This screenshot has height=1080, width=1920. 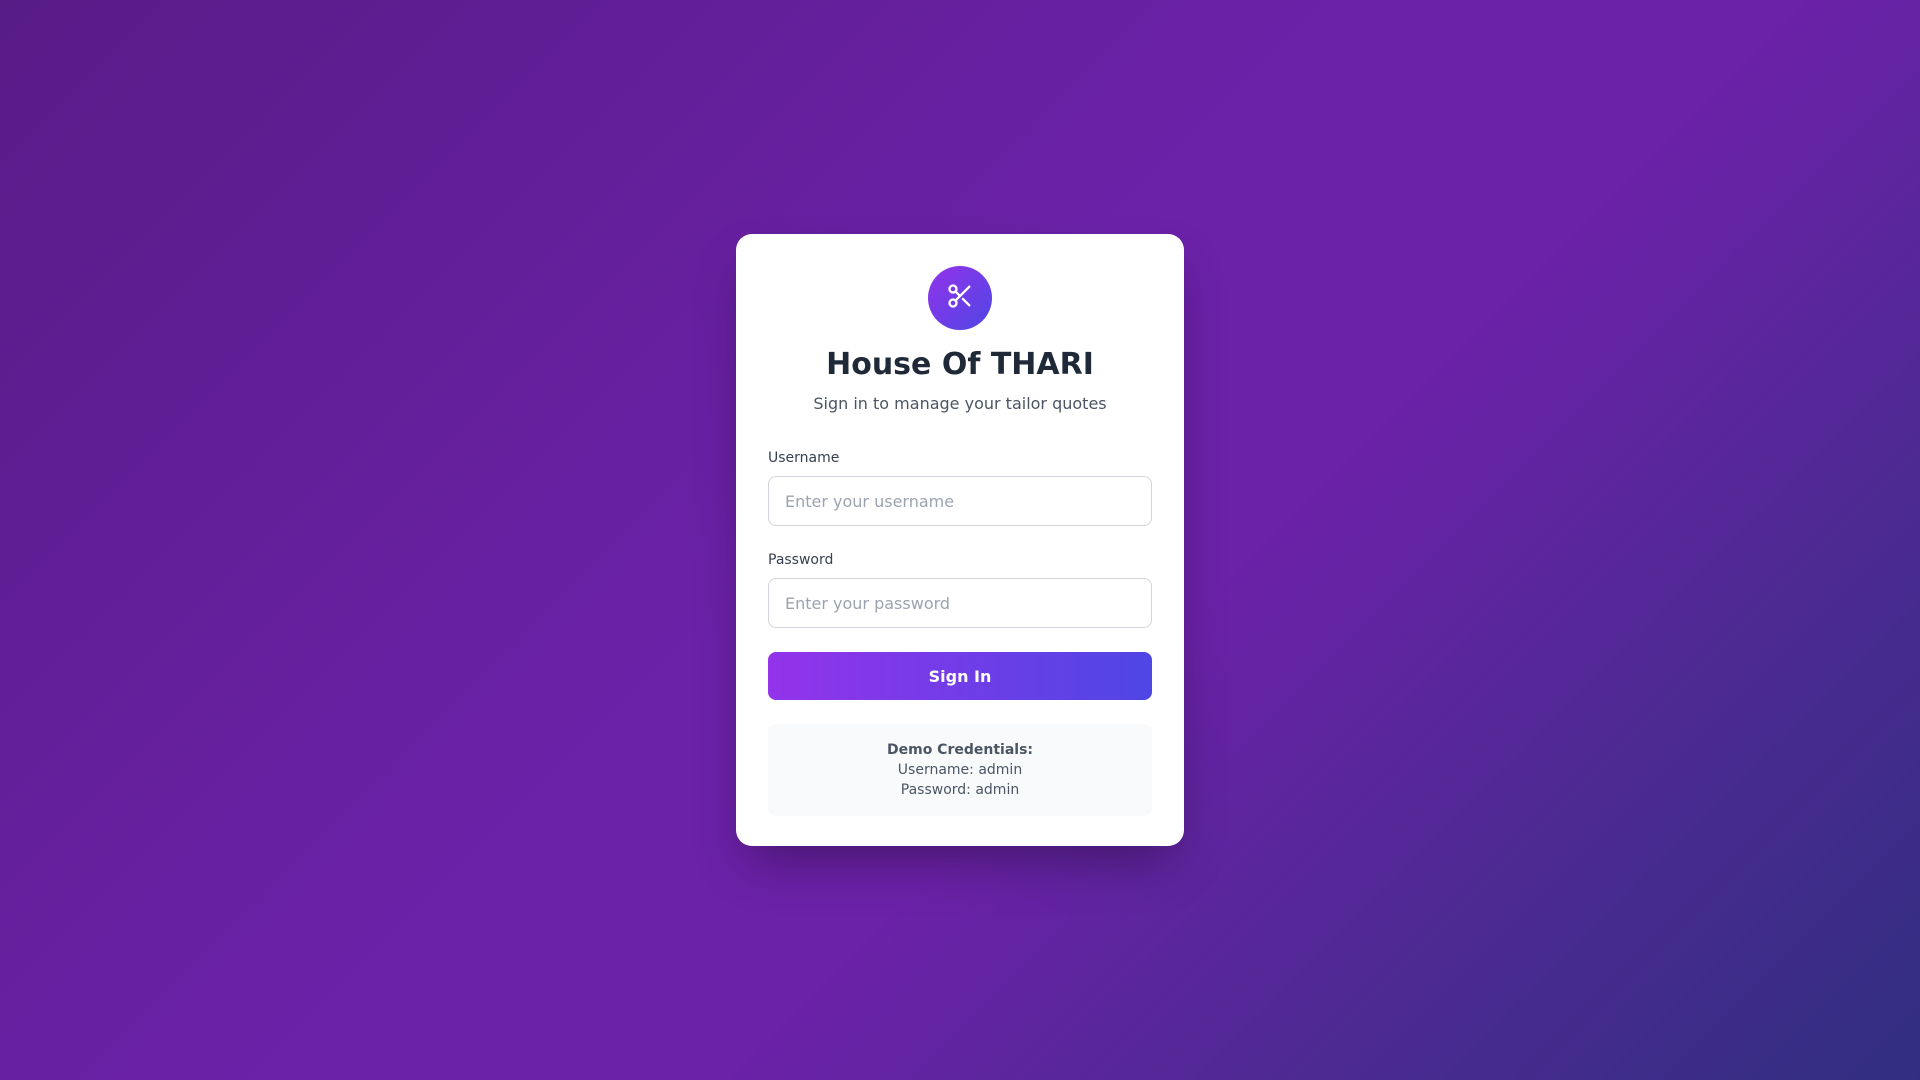 What do you see at coordinates (960, 403) in the screenshot?
I see `page-subtitle: Sign in to manage your tailor quotes` at bounding box center [960, 403].